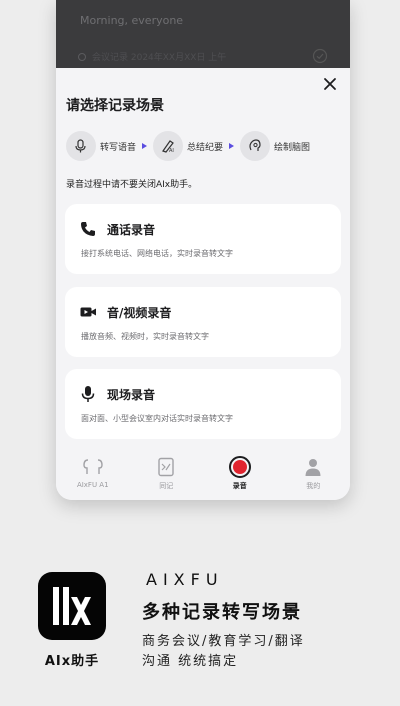 Image resolution: width=400 pixels, height=706 pixels. Describe the element at coordinates (168, 146) in the screenshot. I see `ai-summary-icon: AI` at that location.